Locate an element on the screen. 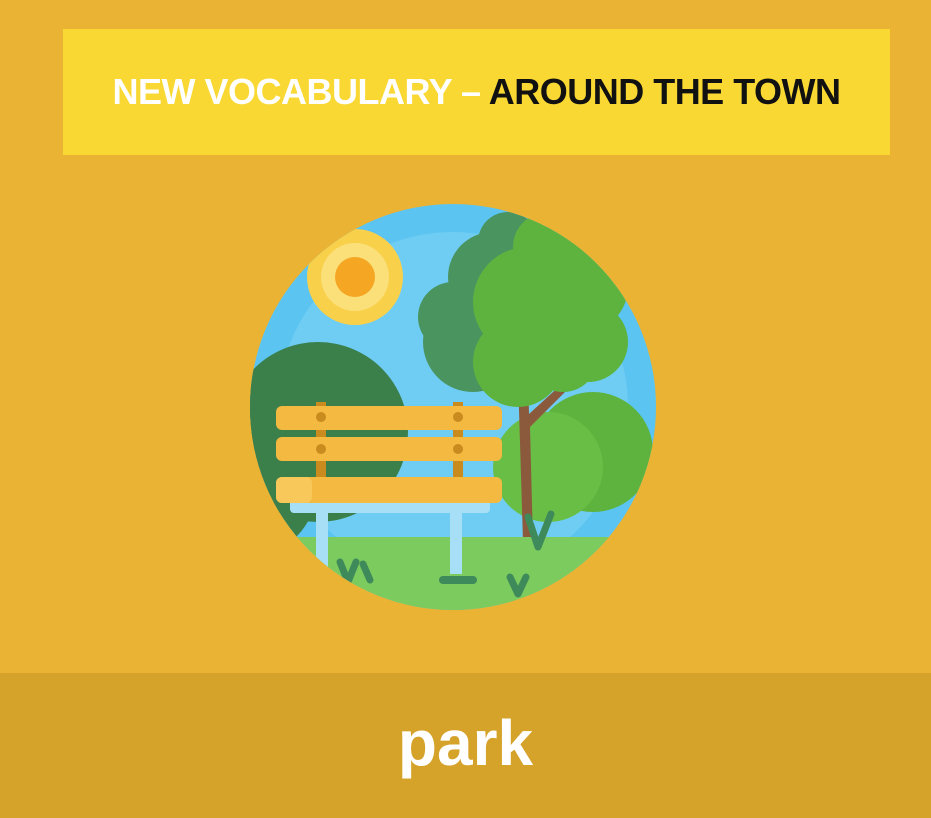  sun-icon is located at coordinates (355, 277).